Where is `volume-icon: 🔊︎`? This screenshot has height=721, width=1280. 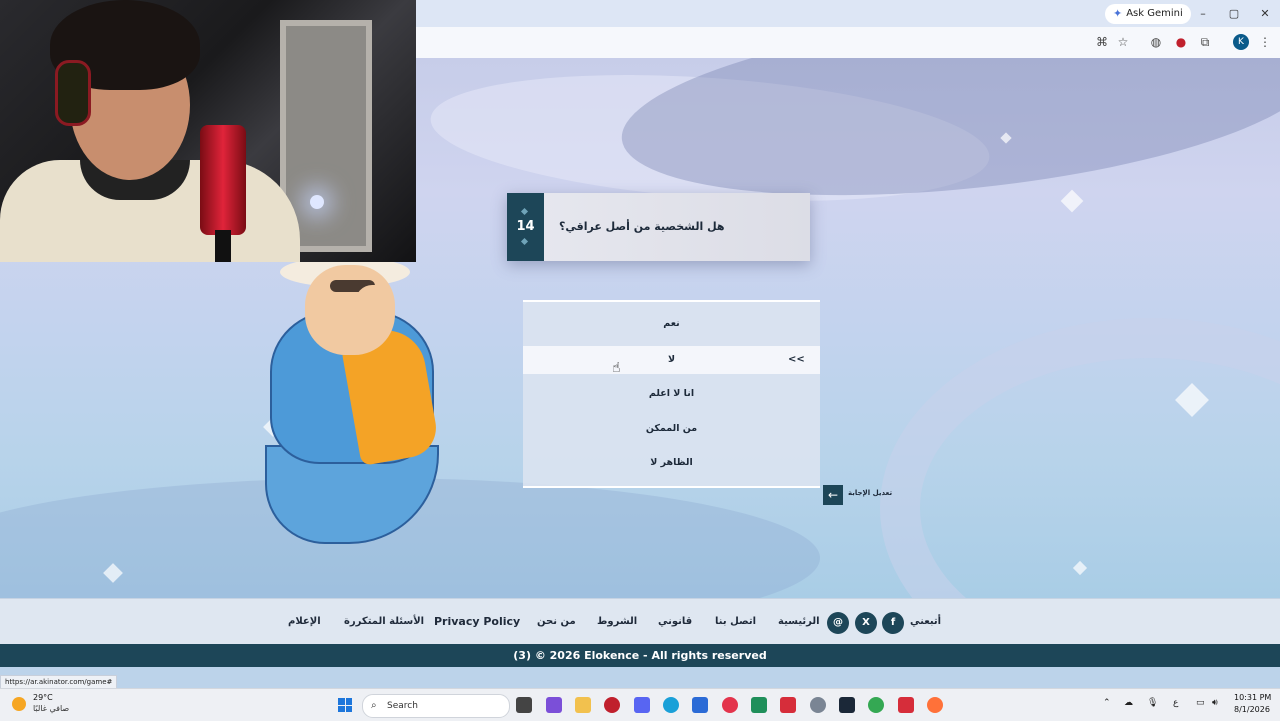
volume-icon: 🔊︎ is located at coordinates (1215, 703).